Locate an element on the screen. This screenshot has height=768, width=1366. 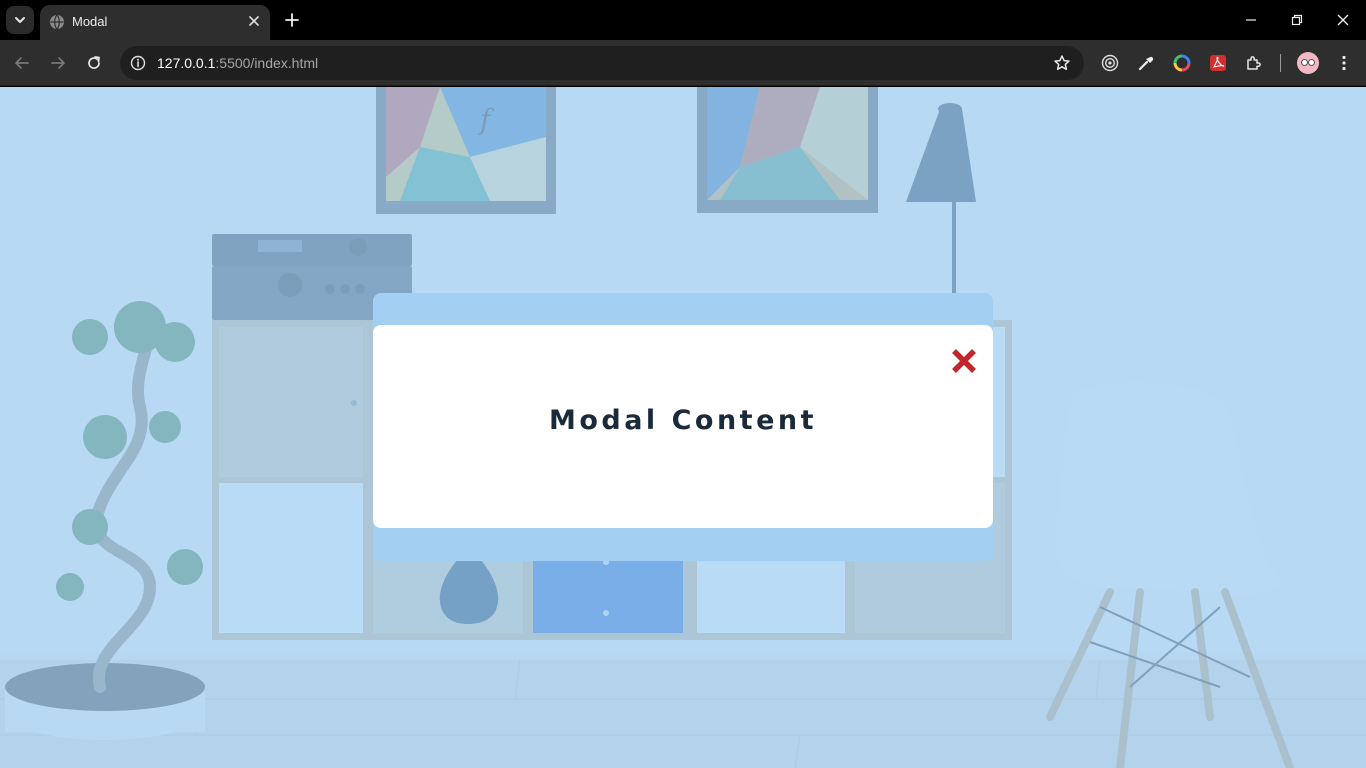
tab-strip: Modal is located at coordinates (683, 20).